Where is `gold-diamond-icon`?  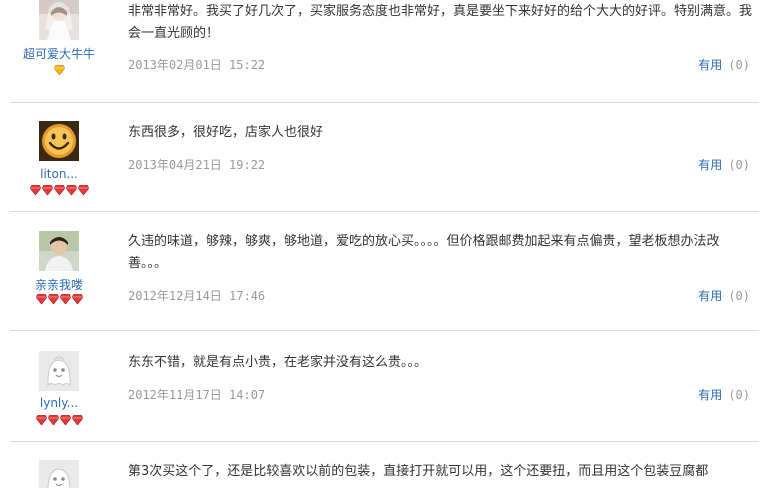
gold-diamond-icon is located at coordinates (59, 70).